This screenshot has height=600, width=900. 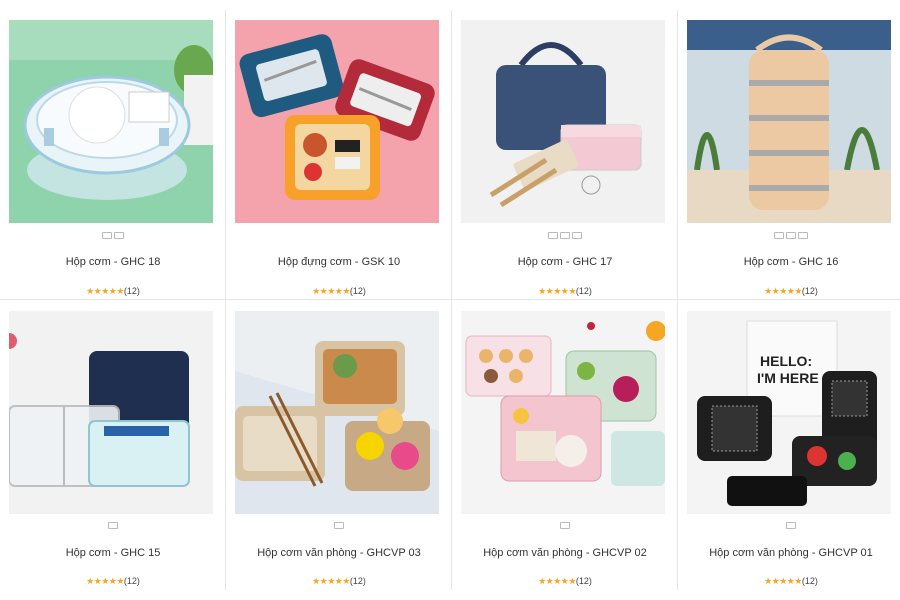 I want to click on product-card: Hộp cơm văn phòng - GHCVP 02 ★★★★★(12), so click(x=565, y=445).